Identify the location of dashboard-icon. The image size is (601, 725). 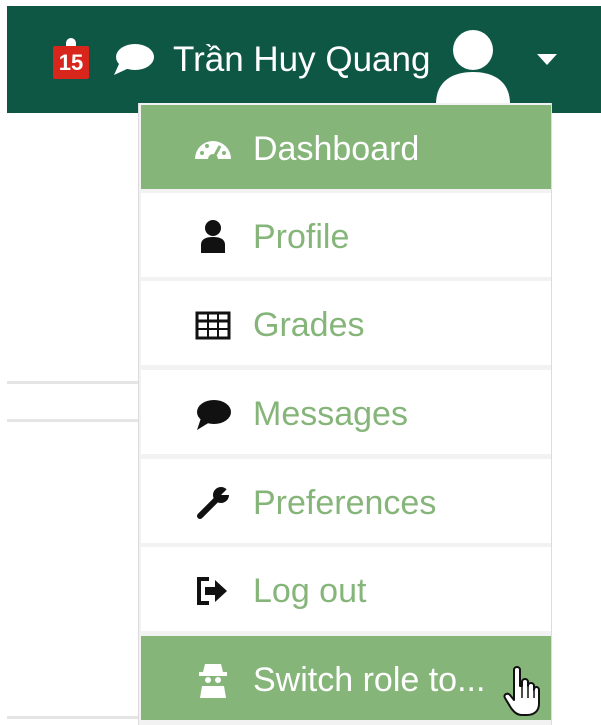
(213, 152).